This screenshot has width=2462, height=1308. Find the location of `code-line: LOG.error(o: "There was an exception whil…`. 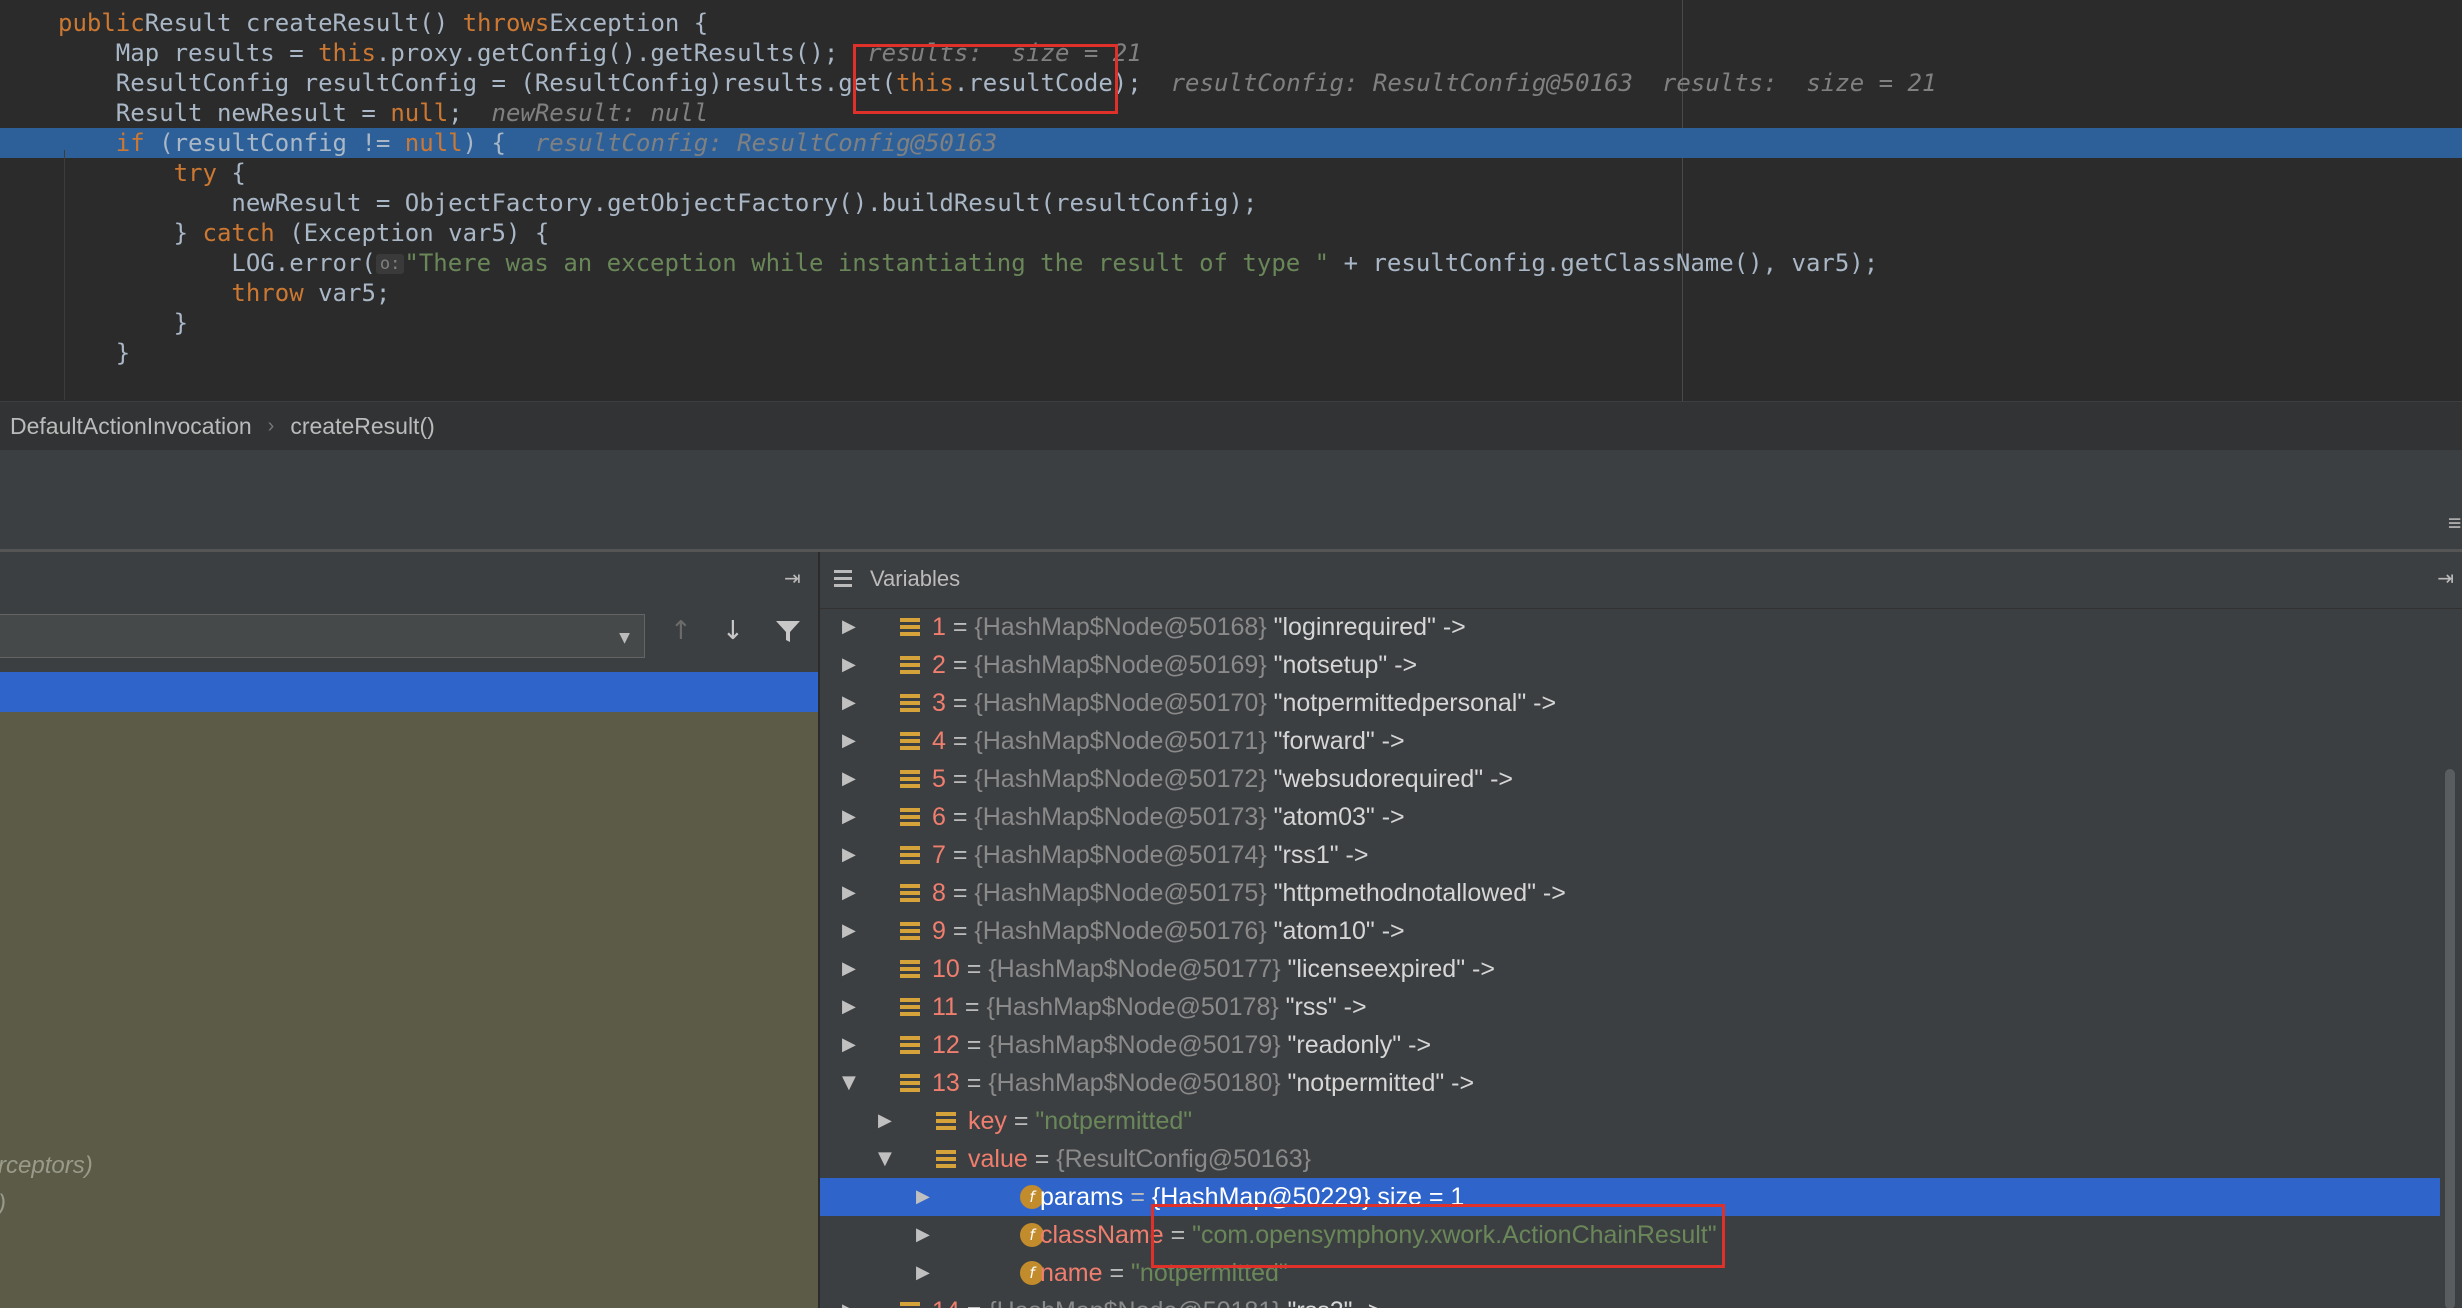

code-line: LOG.error(o: "There was an exception whil… is located at coordinates (1231, 263).